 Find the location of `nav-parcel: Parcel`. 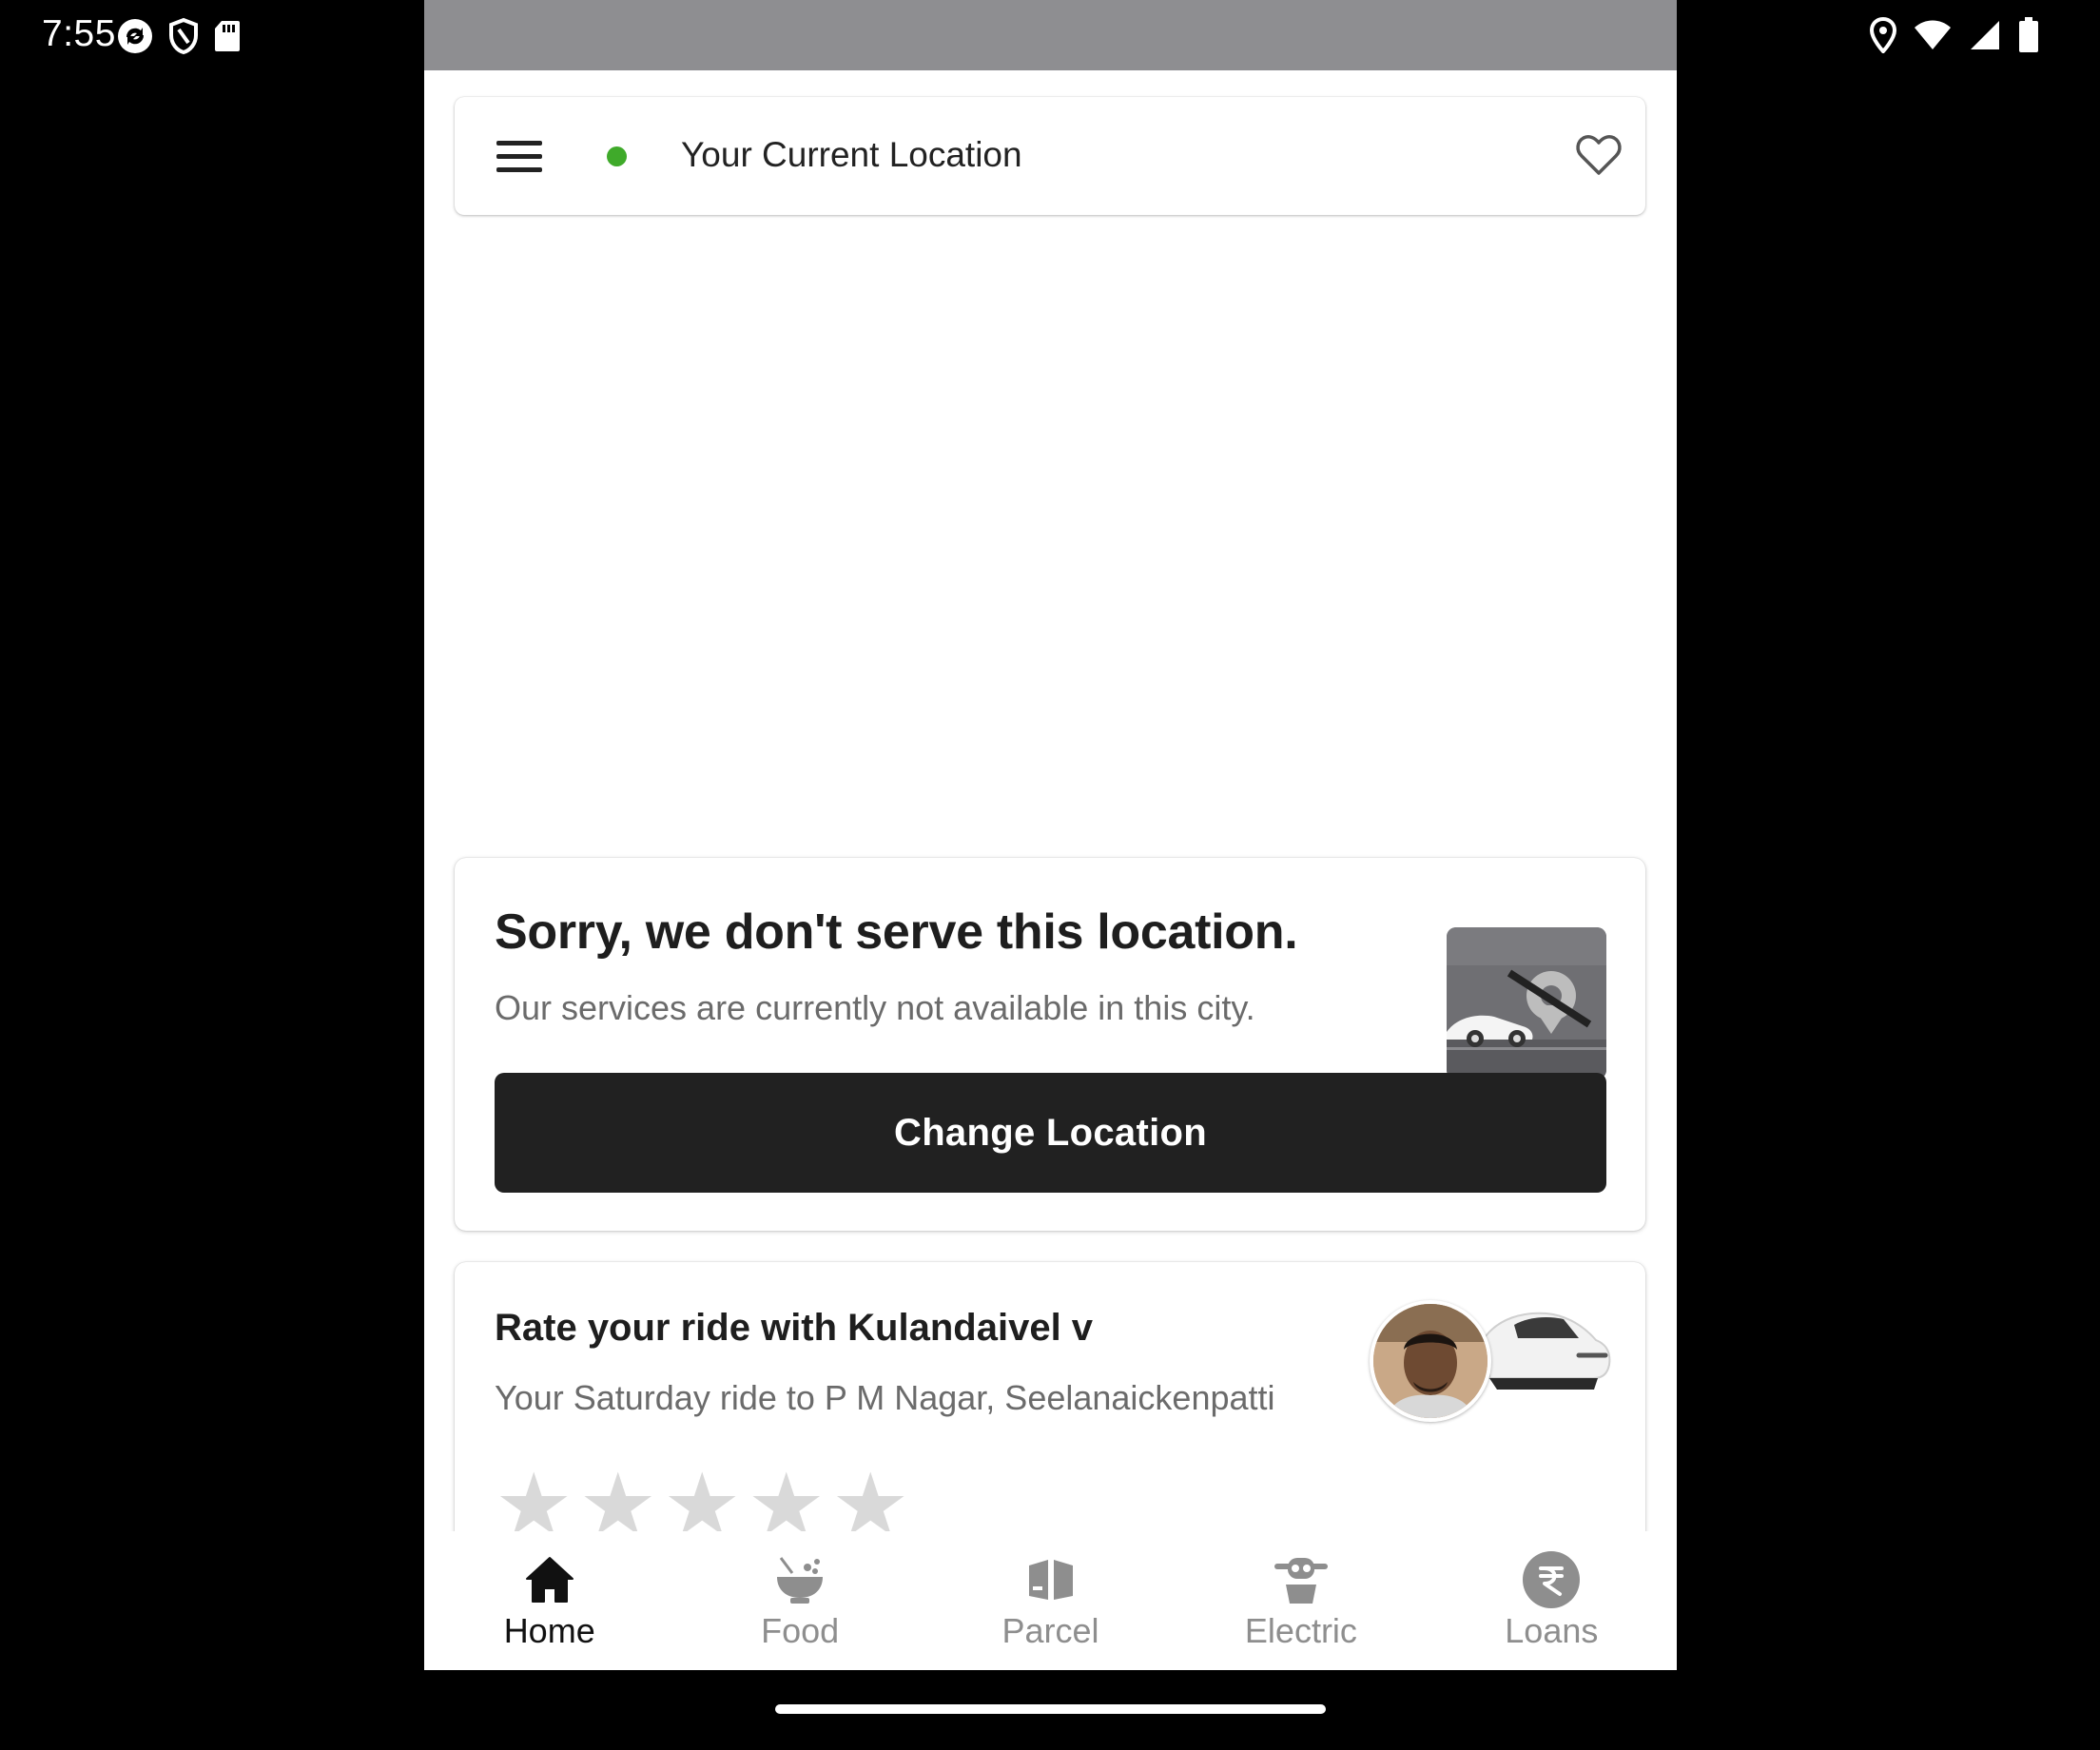

nav-parcel: Parcel is located at coordinates (1050, 1600).